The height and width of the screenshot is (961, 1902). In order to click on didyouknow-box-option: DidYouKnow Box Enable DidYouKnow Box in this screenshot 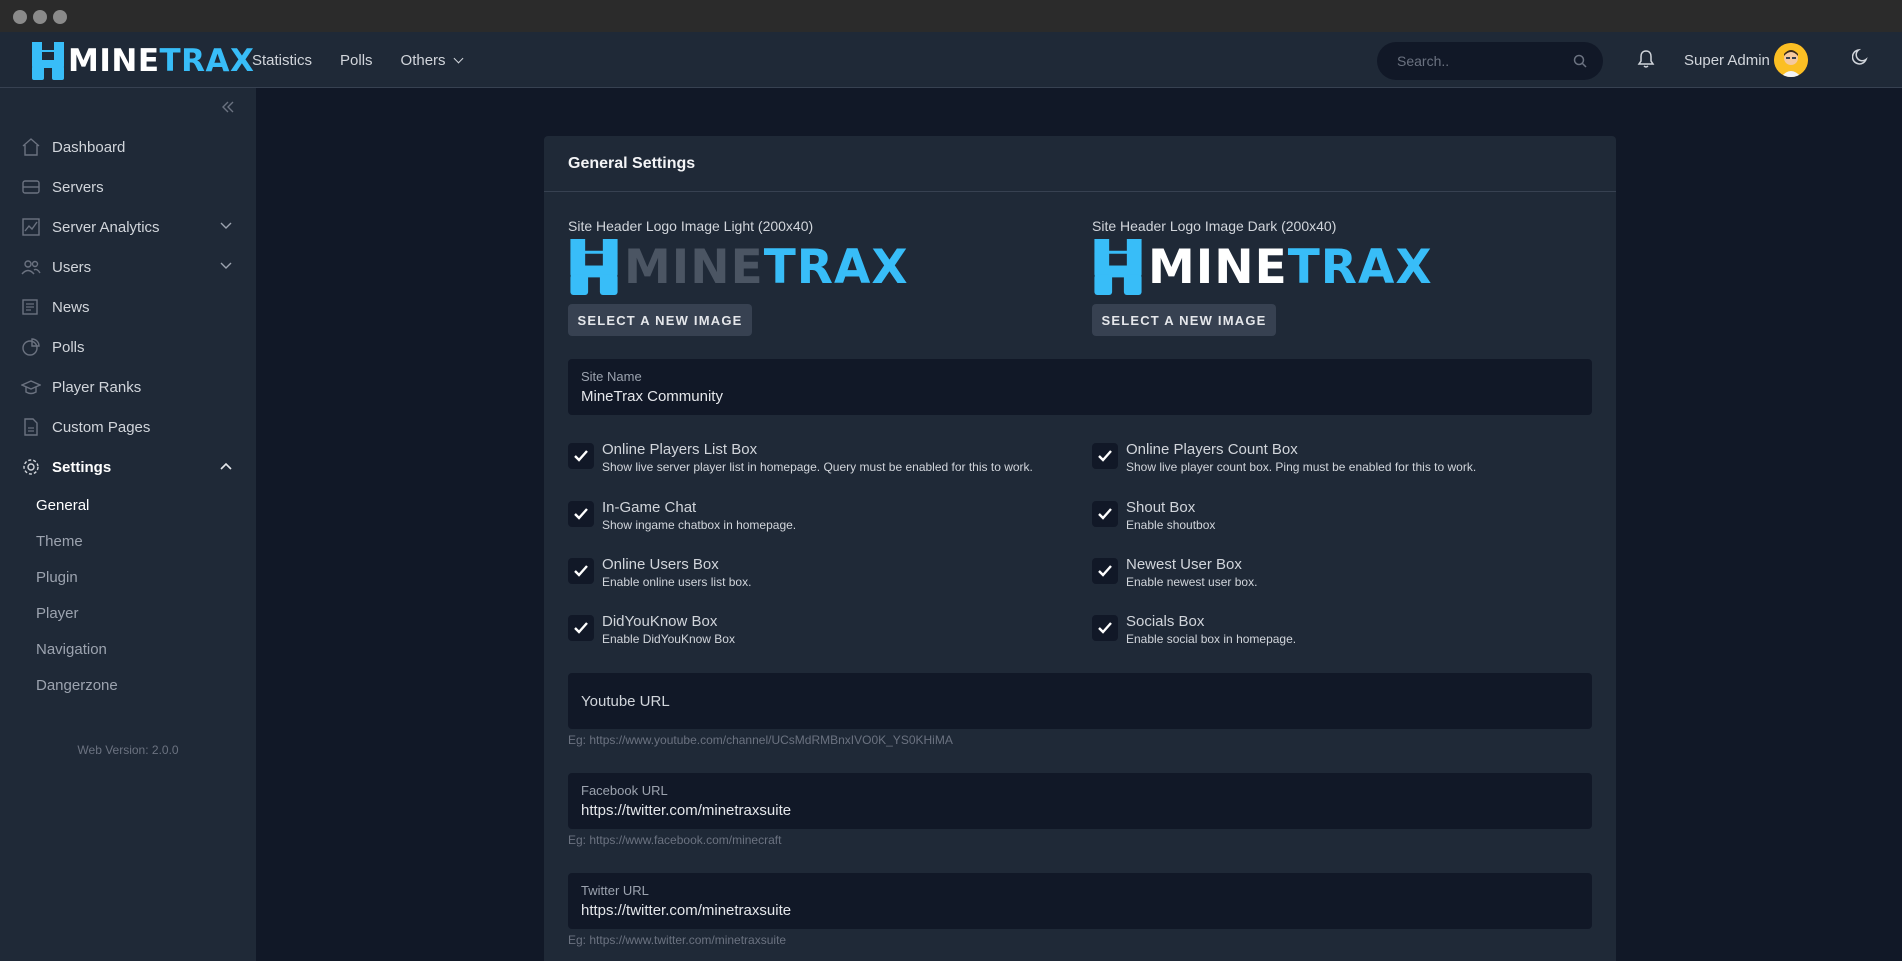, I will do `click(651, 629)`.